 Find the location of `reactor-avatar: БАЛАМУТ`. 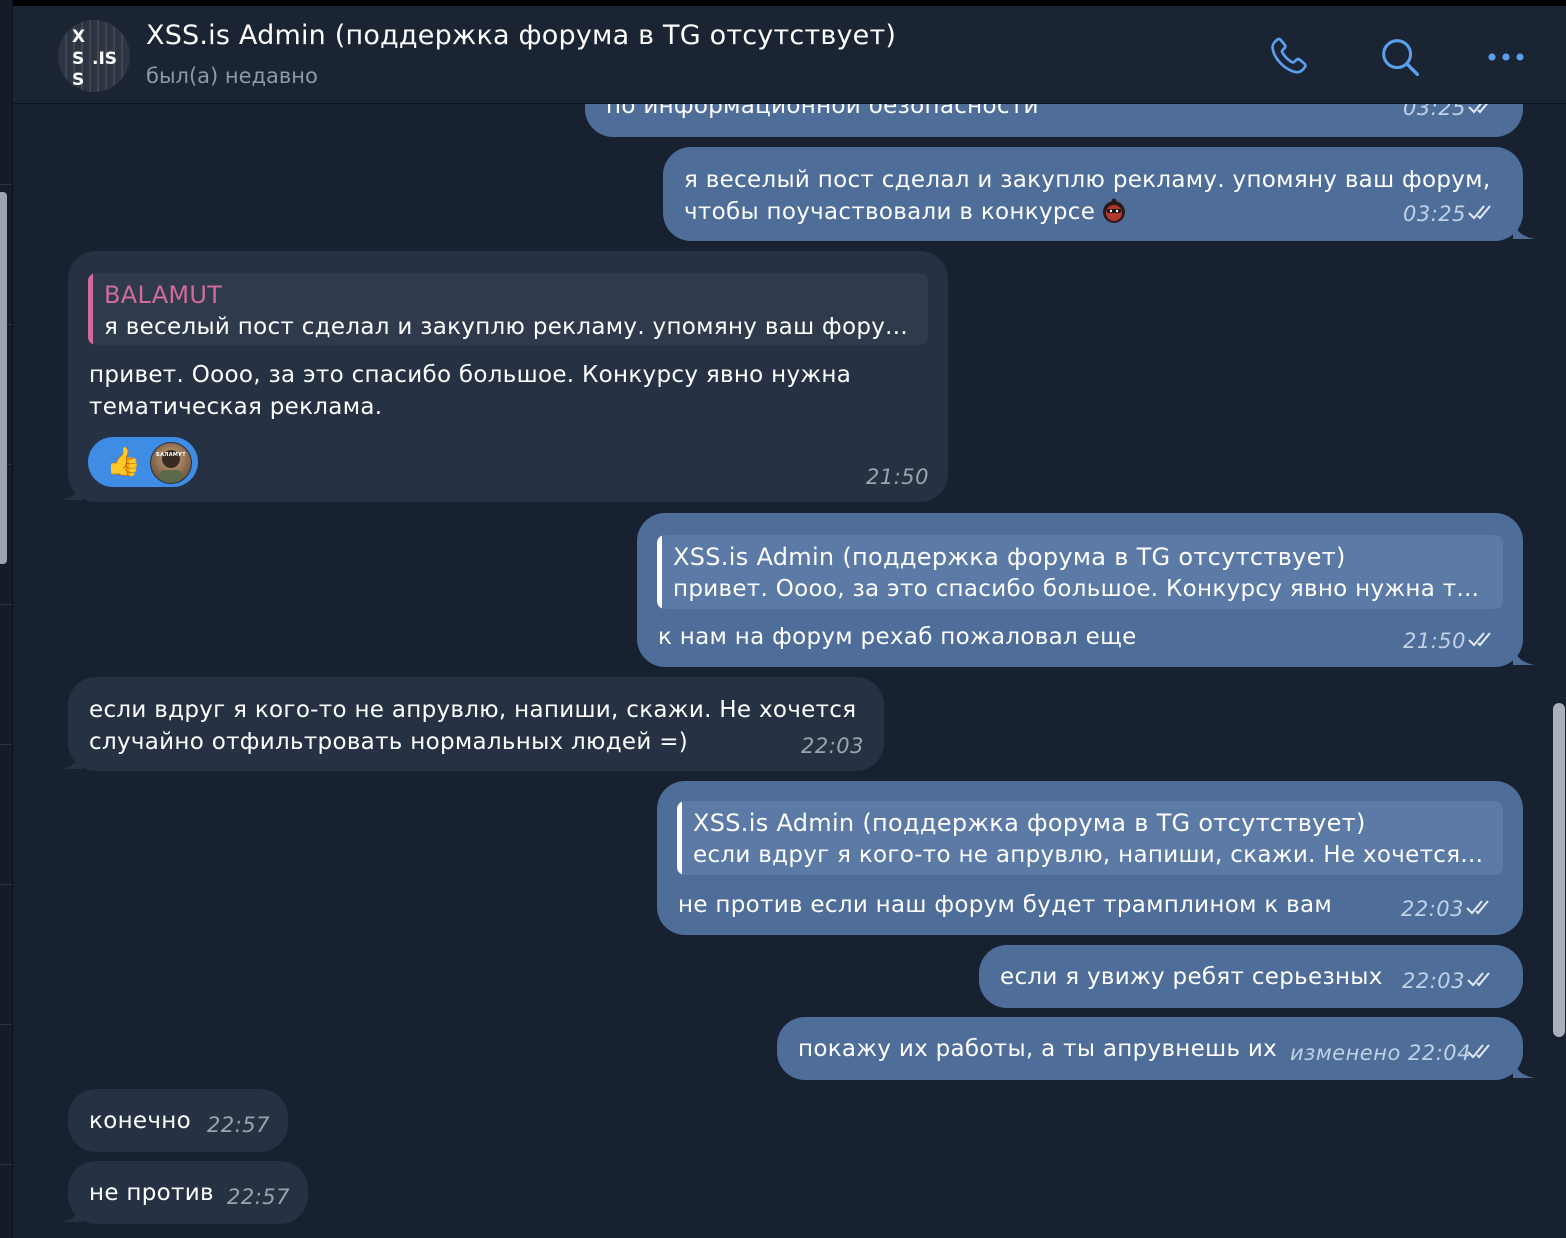

reactor-avatar: БАЛАМУТ is located at coordinates (171, 463).